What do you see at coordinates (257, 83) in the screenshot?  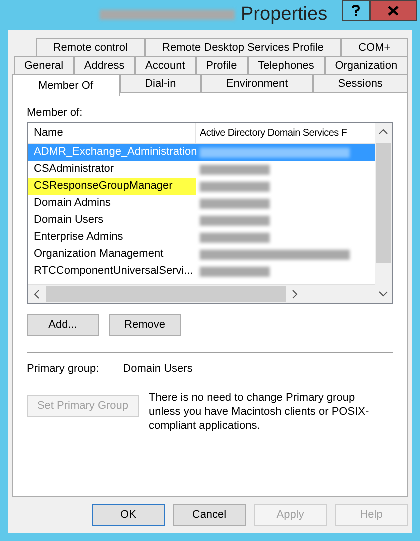 I see `tab: Environment` at bounding box center [257, 83].